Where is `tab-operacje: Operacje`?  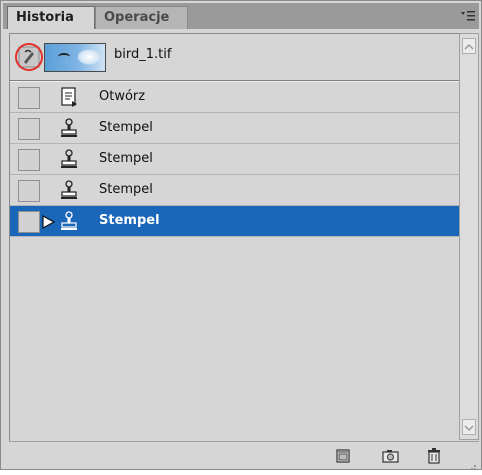 tab-operacje: Operacje is located at coordinates (141, 17).